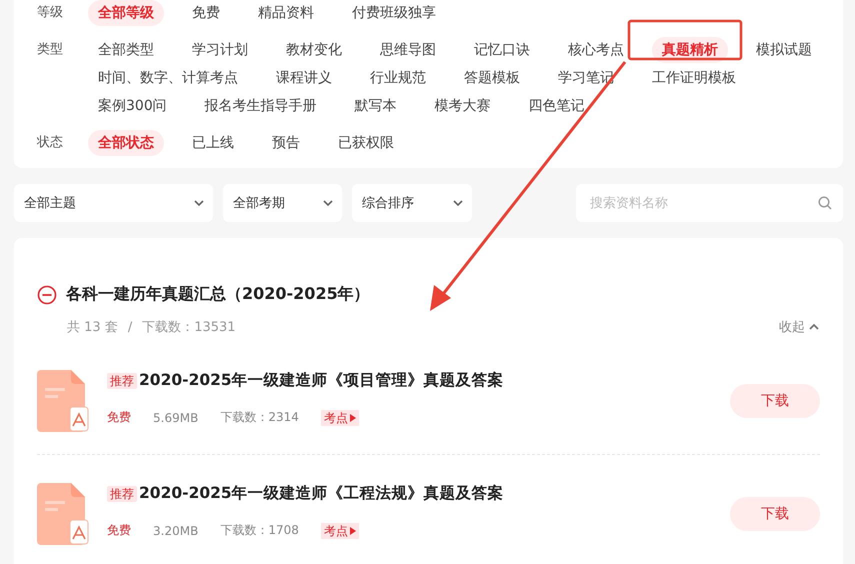  I want to click on file-size: 5.69MB, so click(175, 417).